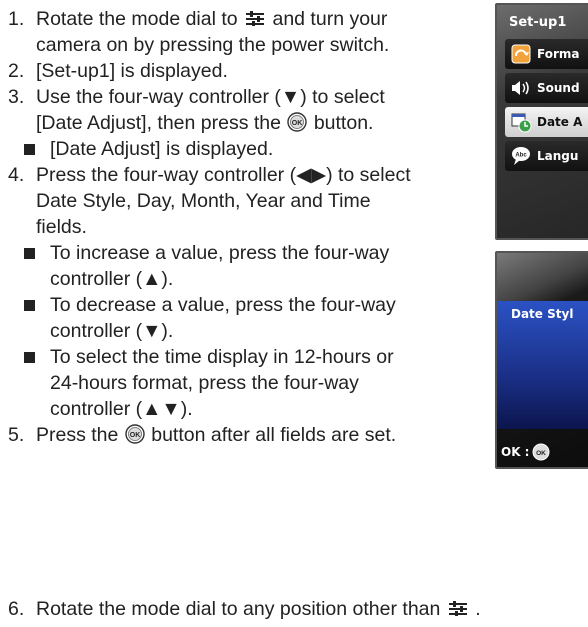 This screenshot has height=627, width=588. Describe the element at coordinates (16, 19) in the screenshot. I see `step-number: 1.` at that location.